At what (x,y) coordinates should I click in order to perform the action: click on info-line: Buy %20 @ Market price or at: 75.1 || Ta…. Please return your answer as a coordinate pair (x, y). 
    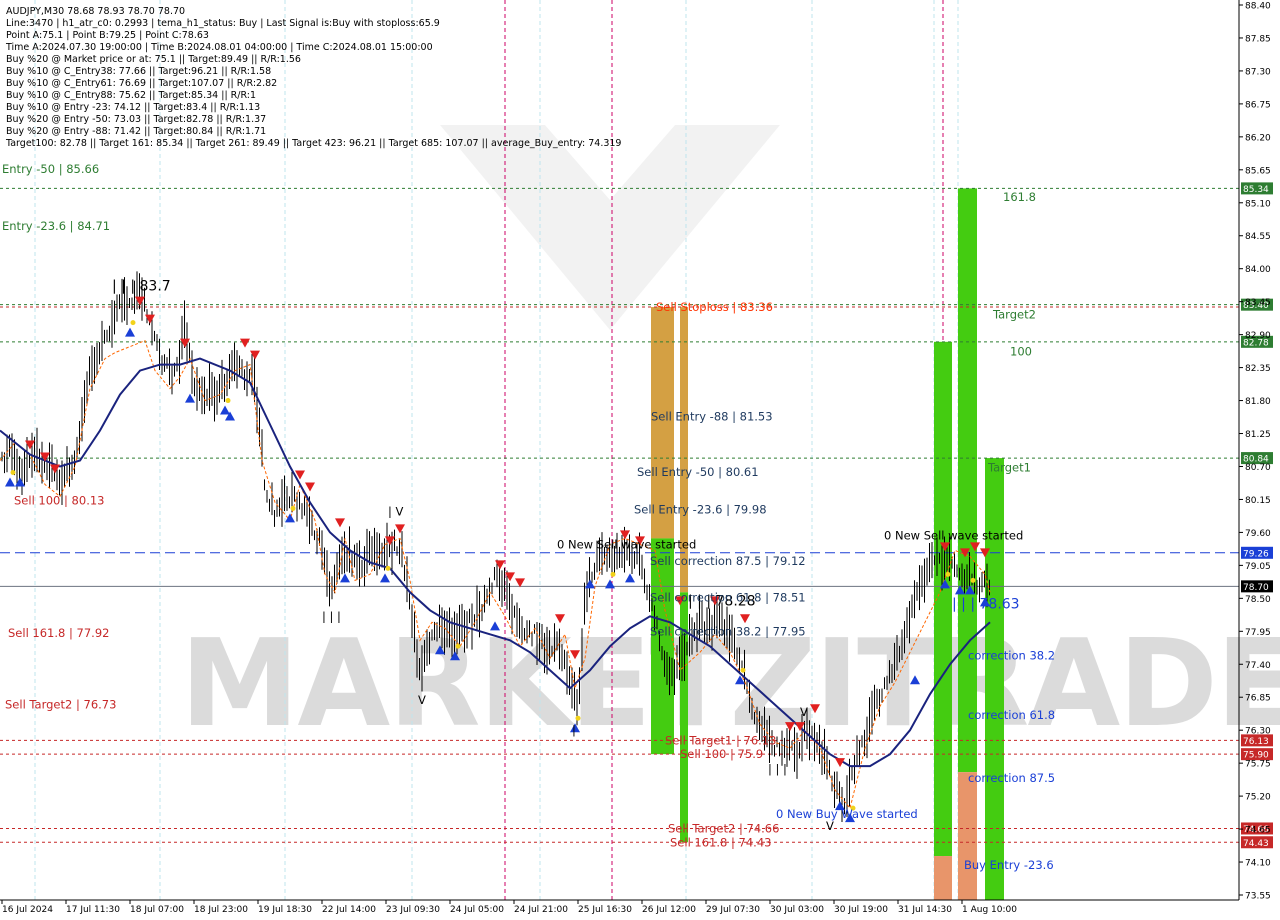
    Looking at the image, I should click on (153, 59).